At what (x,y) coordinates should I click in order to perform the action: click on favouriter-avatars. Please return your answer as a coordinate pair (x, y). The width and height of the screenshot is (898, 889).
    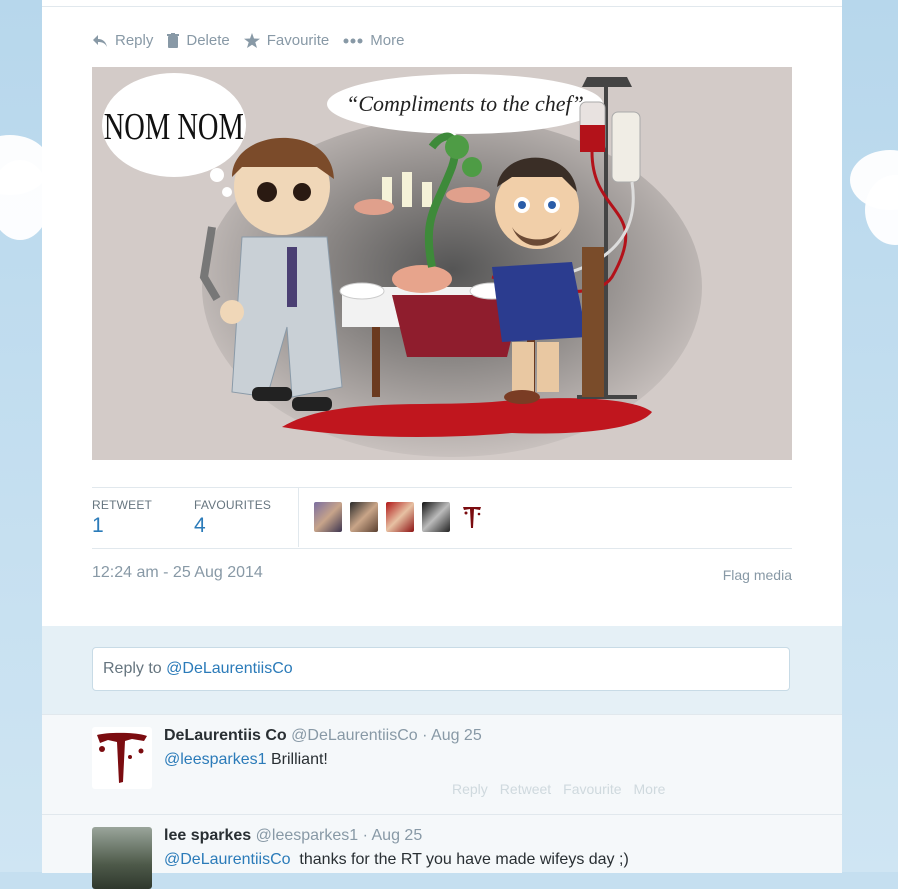
    Looking at the image, I should click on (400, 517).